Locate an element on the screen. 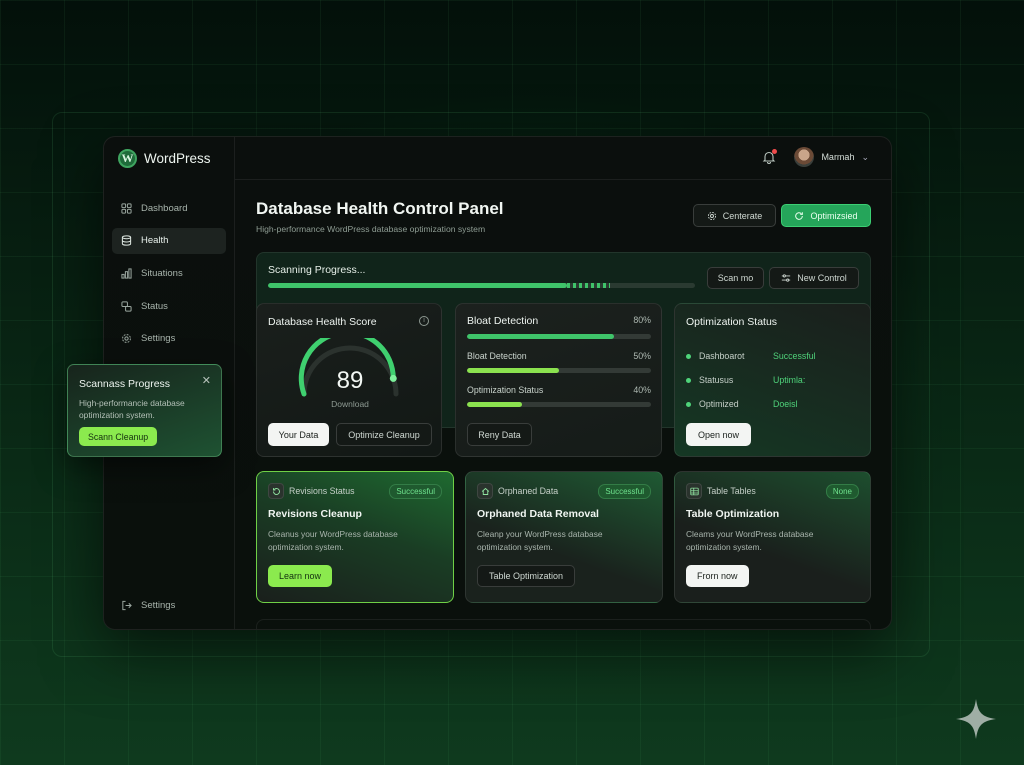  health-score-title: Database Health Score is located at coordinates (322, 322).